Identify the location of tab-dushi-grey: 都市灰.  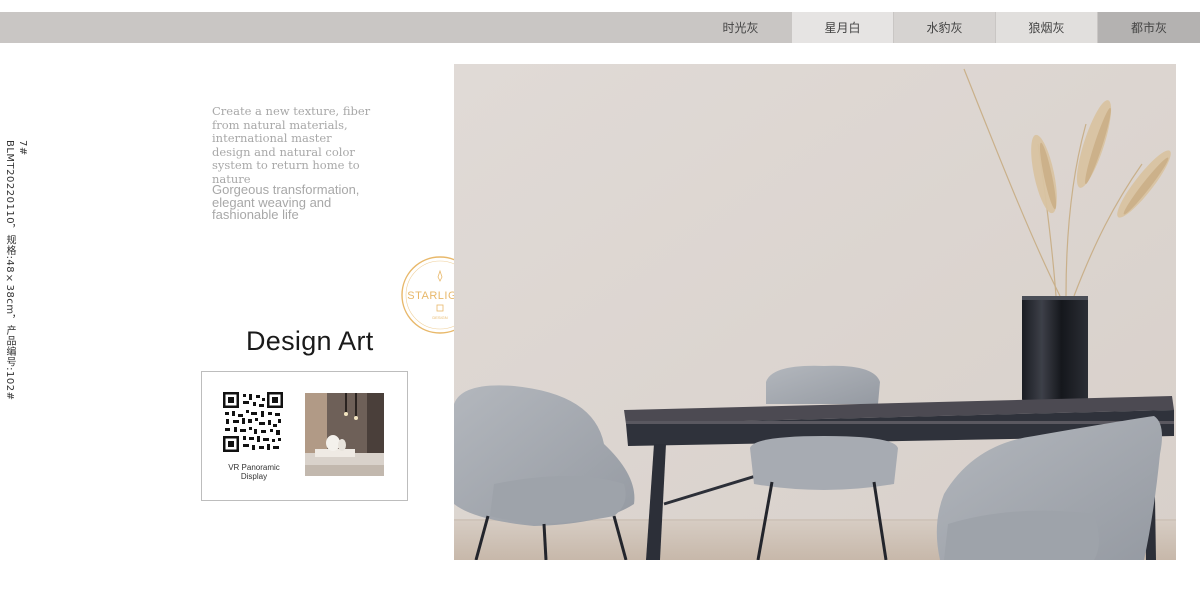
(1149, 27).